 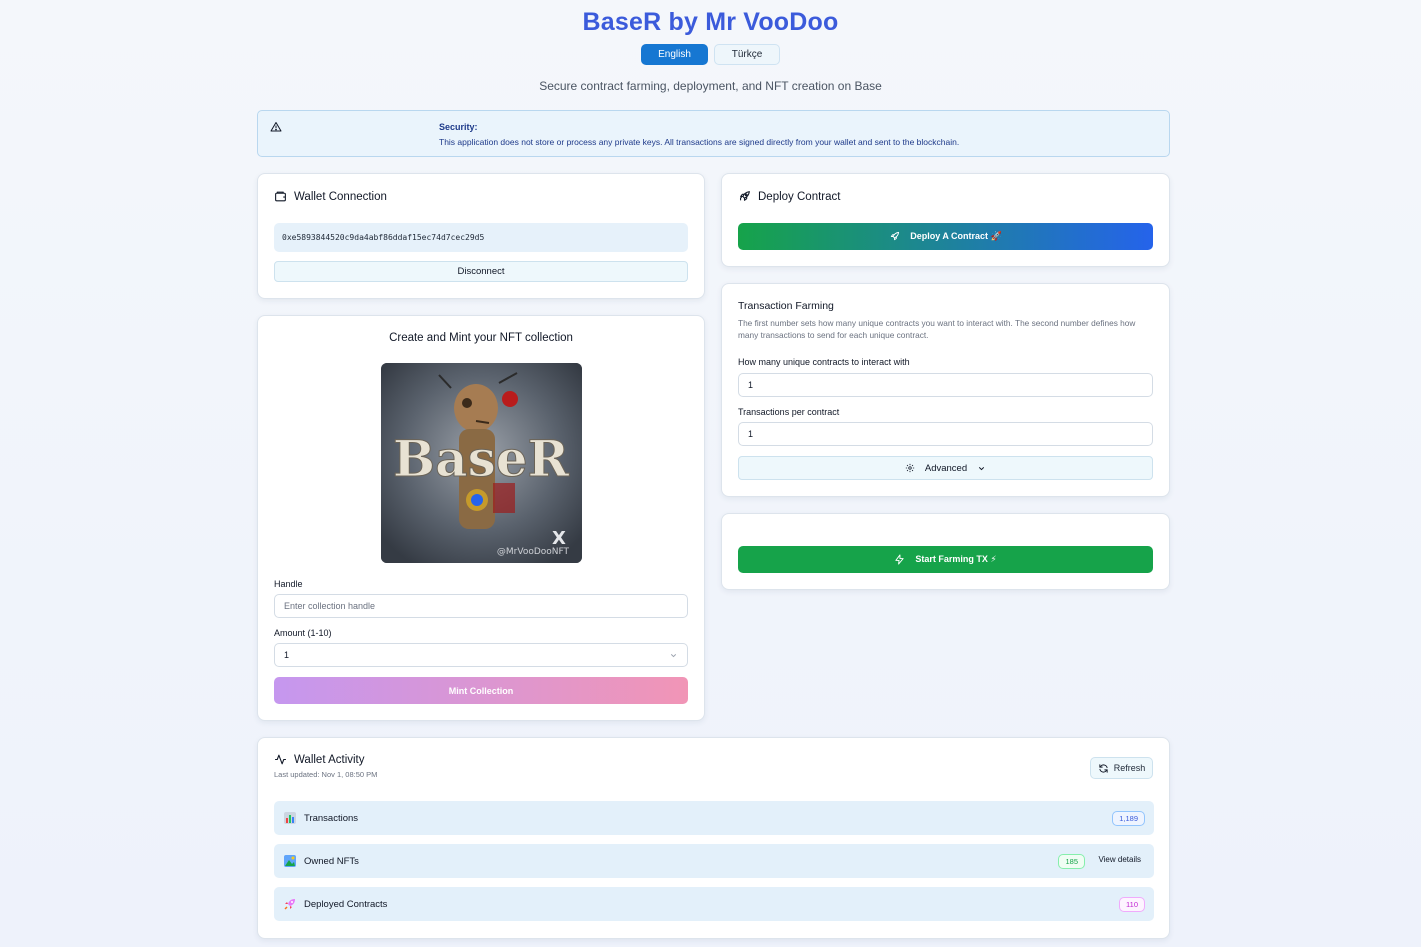 I want to click on wallet-card-header: Wallet Connection, so click(x=330, y=196).